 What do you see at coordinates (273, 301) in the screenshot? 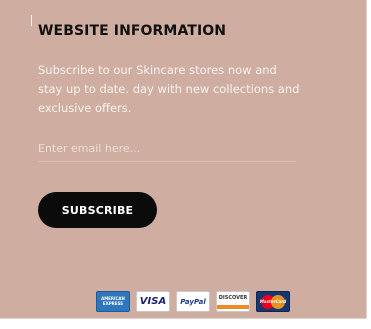
I see `mastercard-card-icon: MasterCard` at bounding box center [273, 301].